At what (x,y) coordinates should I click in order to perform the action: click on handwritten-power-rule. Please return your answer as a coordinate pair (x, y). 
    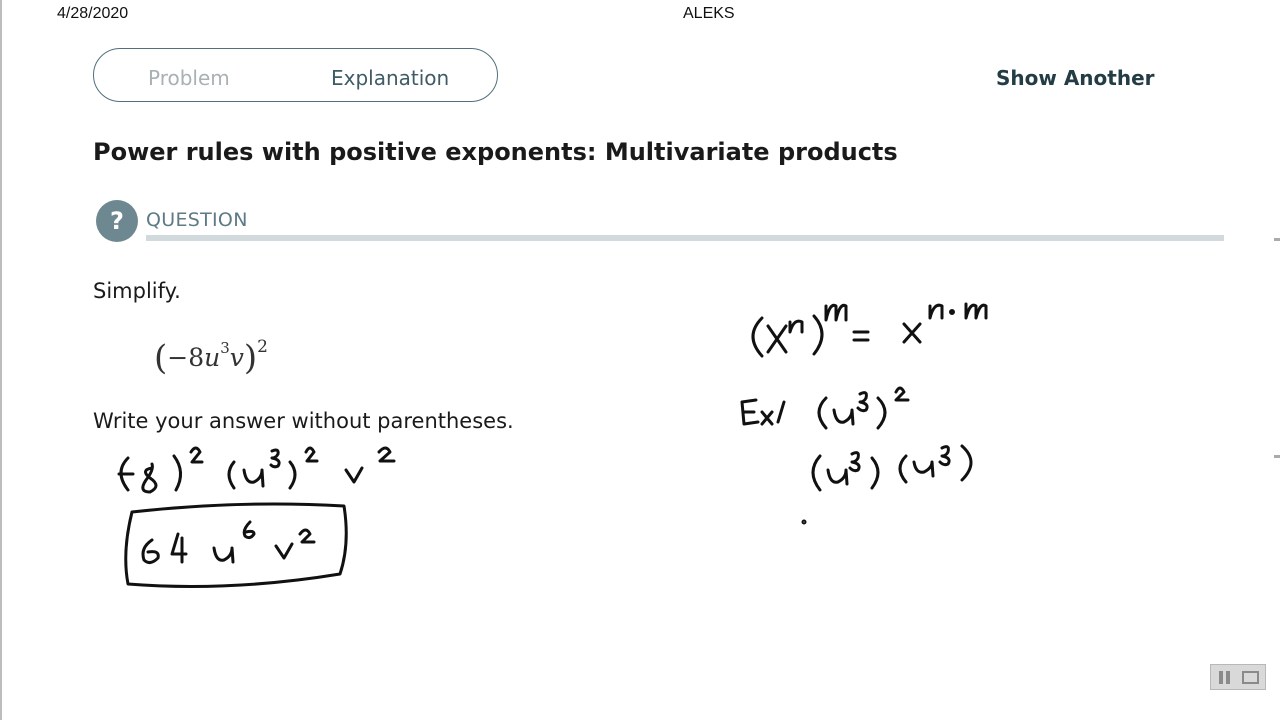
    Looking at the image, I should click on (869, 330).